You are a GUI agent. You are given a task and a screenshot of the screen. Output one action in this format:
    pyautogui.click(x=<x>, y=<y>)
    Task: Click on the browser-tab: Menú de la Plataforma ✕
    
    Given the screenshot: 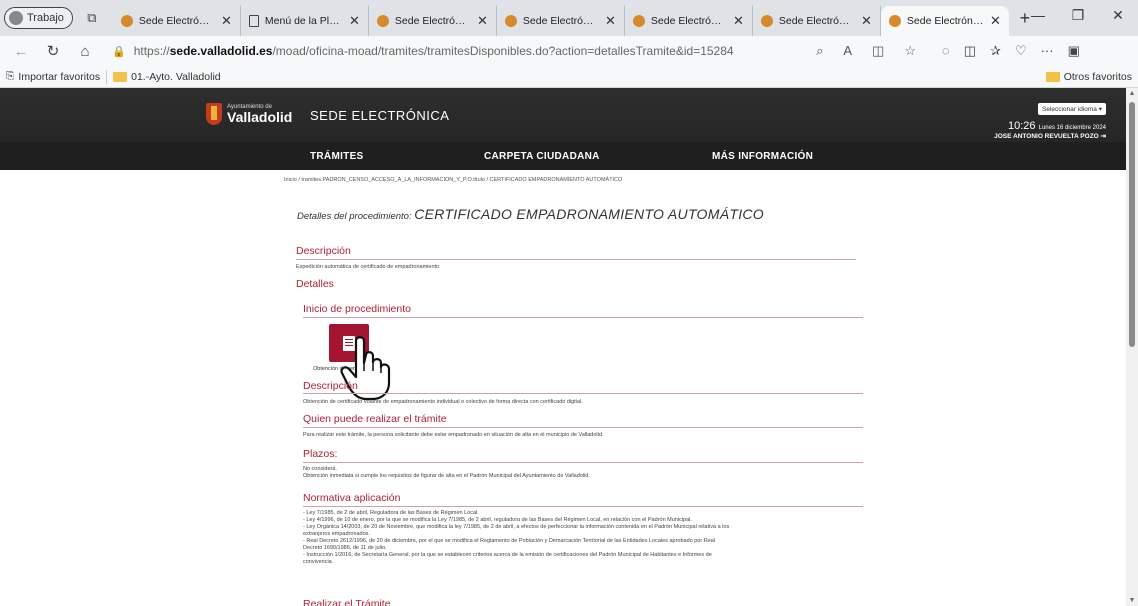 What is the action you would take?
    pyautogui.click(x=305, y=21)
    